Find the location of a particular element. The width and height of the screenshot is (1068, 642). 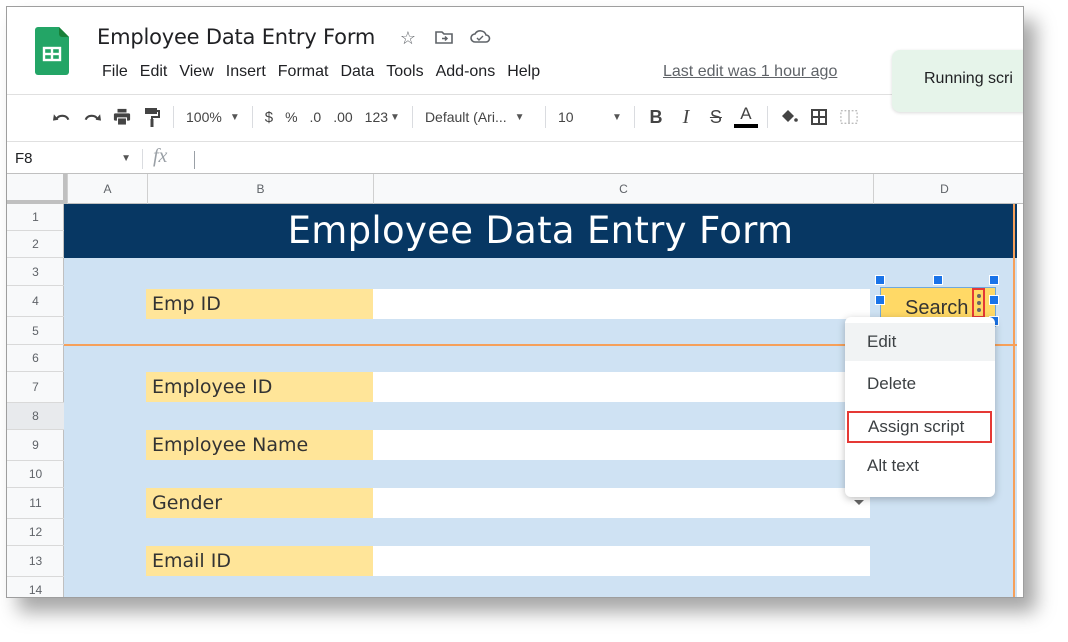

move-to-folder-icon is located at coordinates (444, 38).